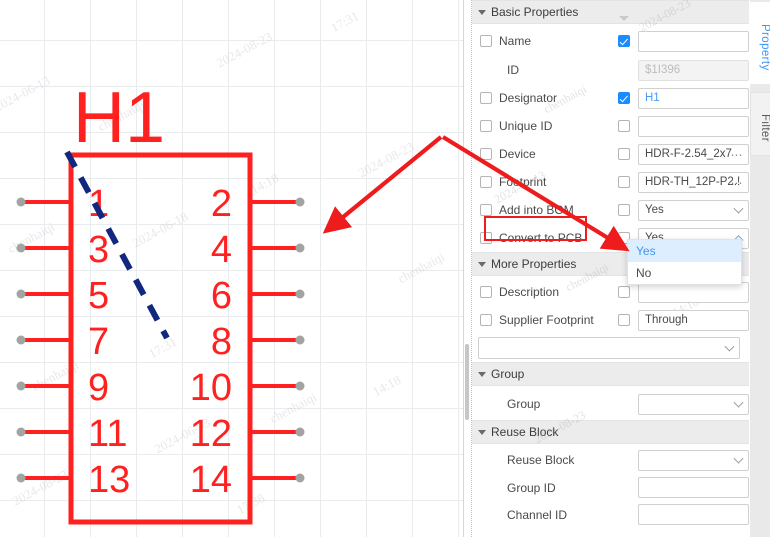  Describe the element at coordinates (536, 210) in the screenshot. I see `row-label: Add into BOM` at that location.